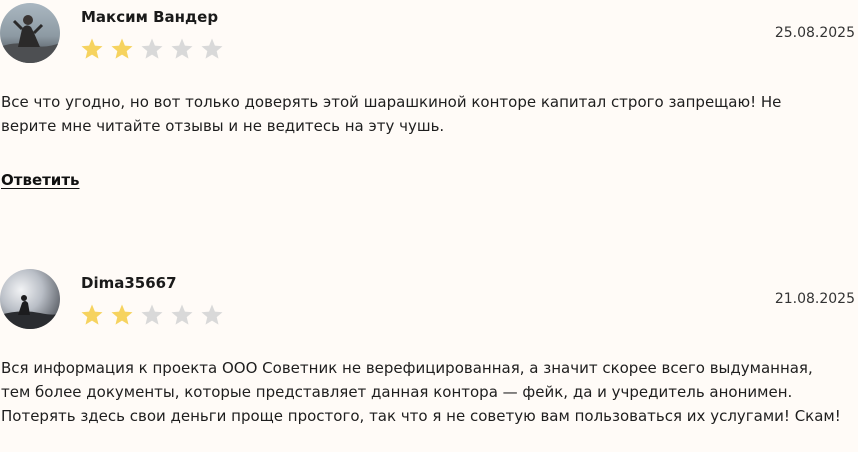 Image resolution: width=858 pixels, height=452 pixels. What do you see at coordinates (150, 17) in the screenshot?
I see `review-author: Максим Вандер` at bounding box center [150, 17].